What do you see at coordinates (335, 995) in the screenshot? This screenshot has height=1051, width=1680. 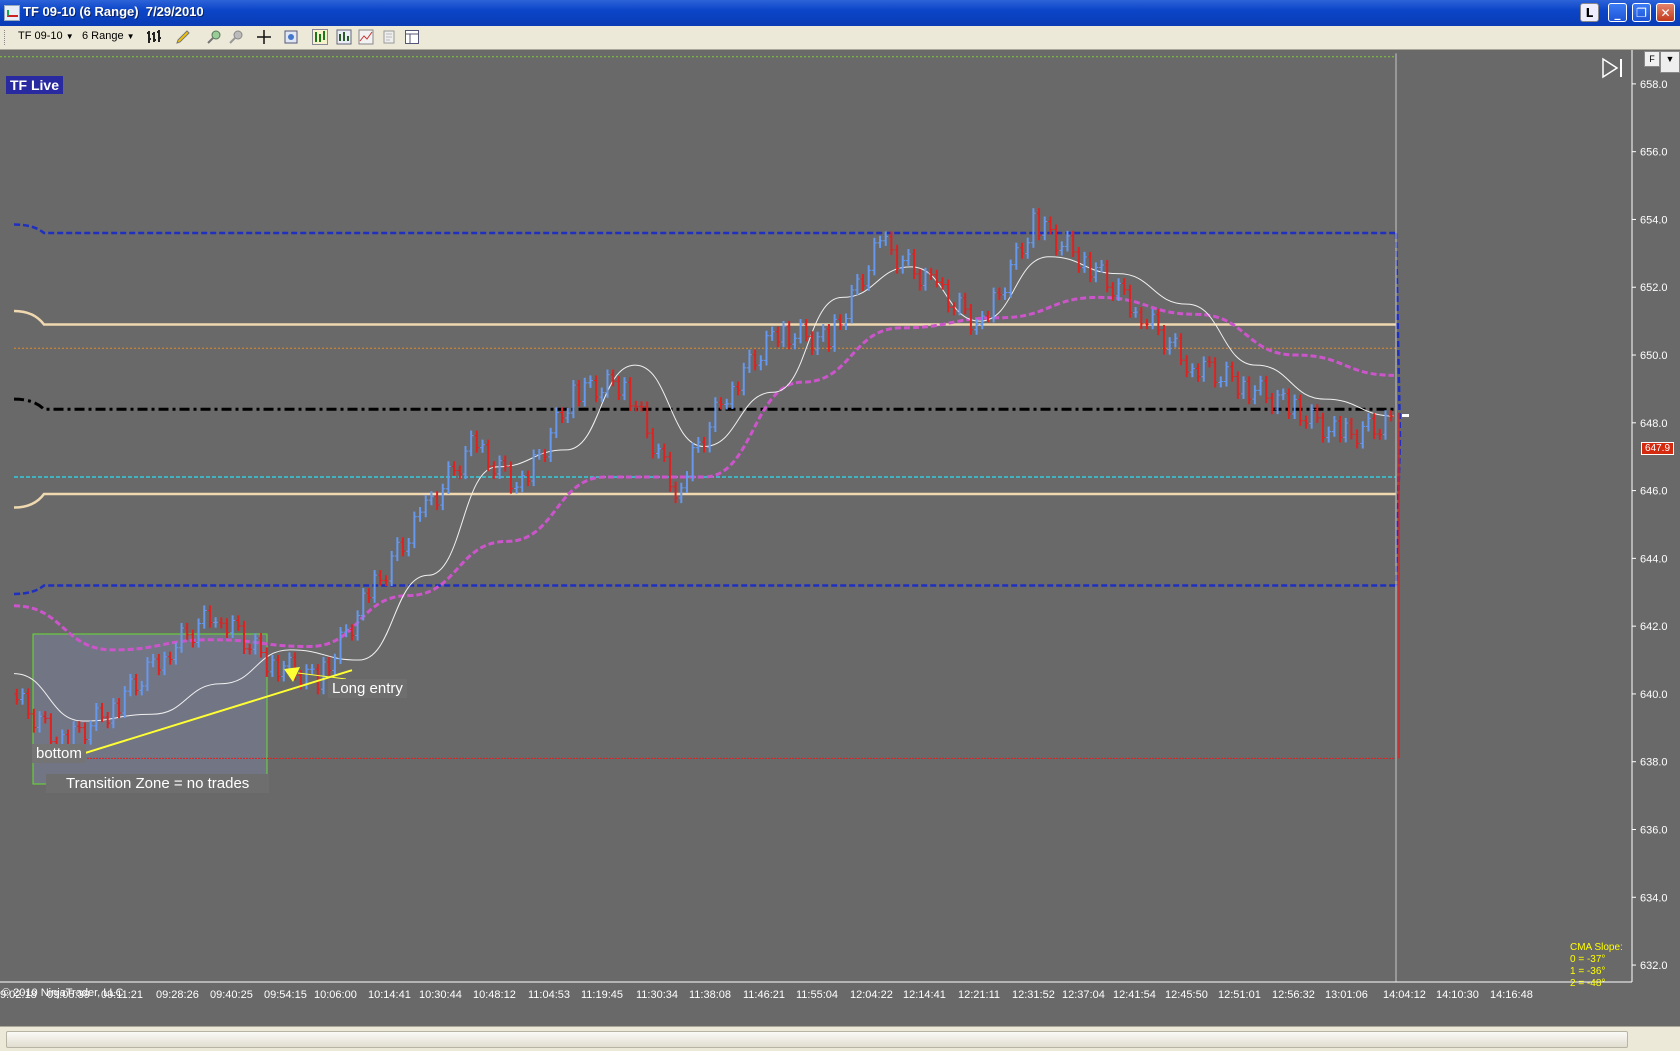 I see `x-tick-label: 10:06:00` at bounding box center [335, 995].